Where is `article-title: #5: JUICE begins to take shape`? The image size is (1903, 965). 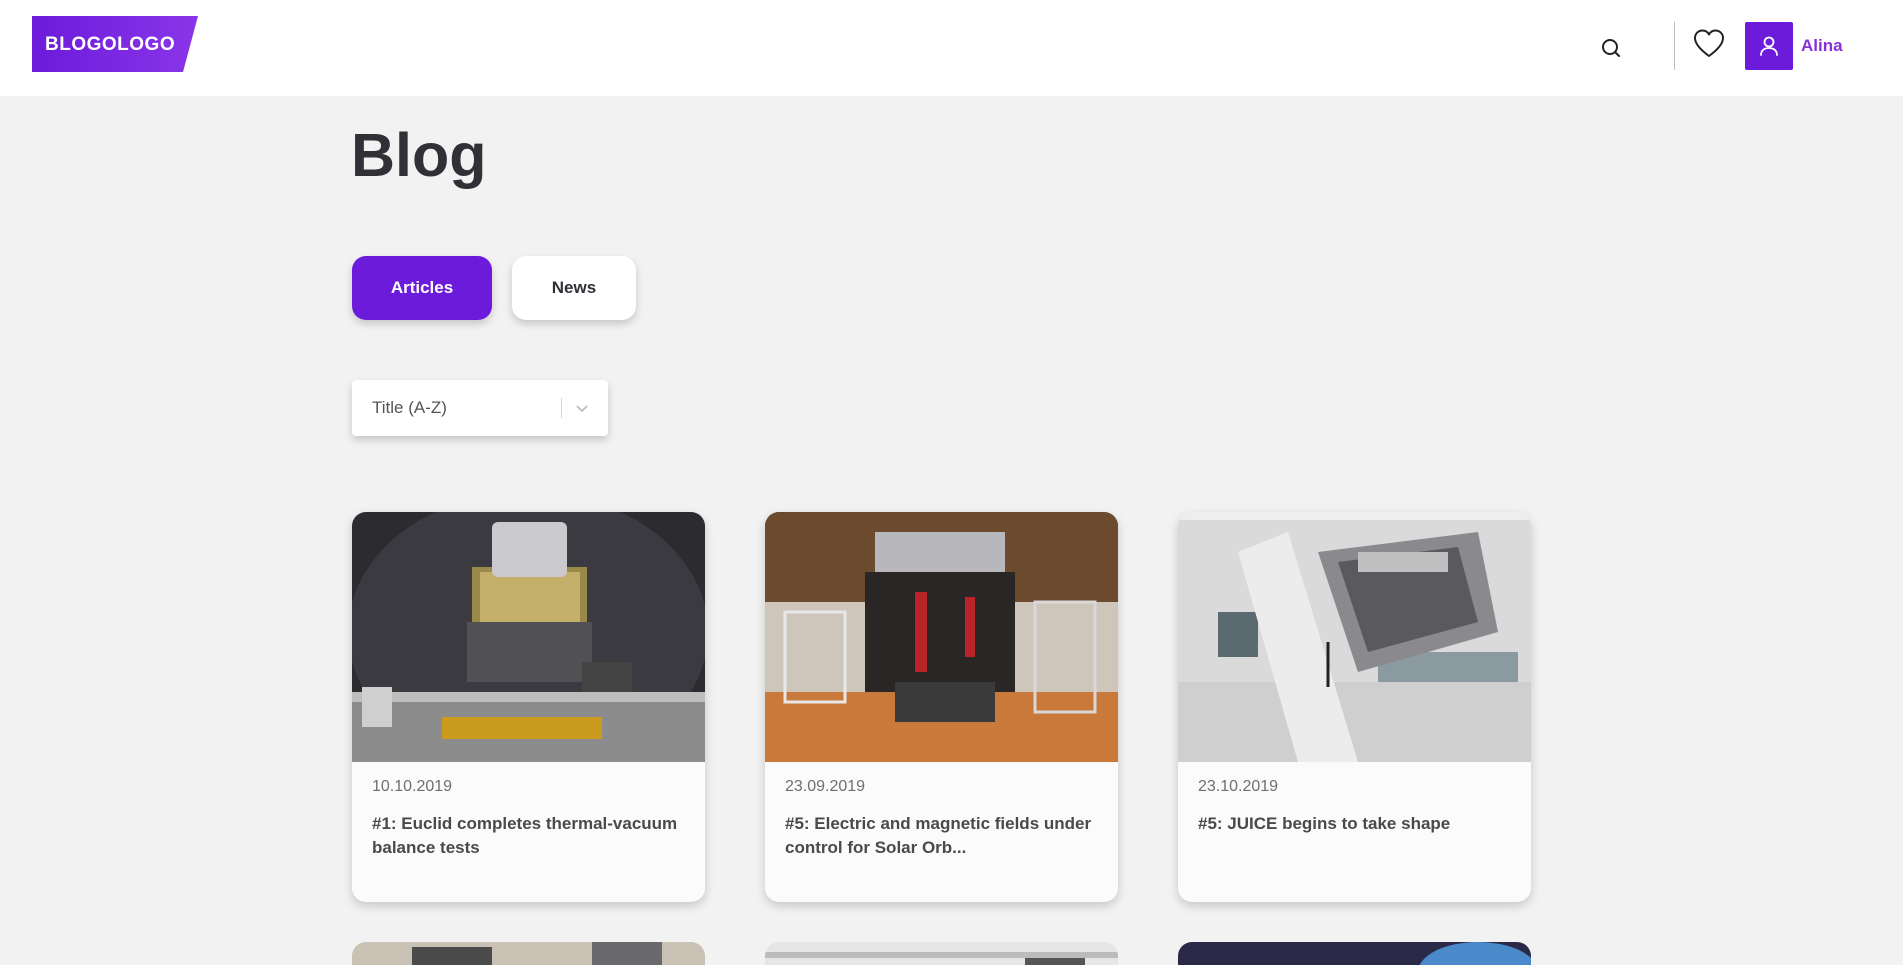
article-title: #5: JUICE begins to take shape is located at coordinates (1355, 824).